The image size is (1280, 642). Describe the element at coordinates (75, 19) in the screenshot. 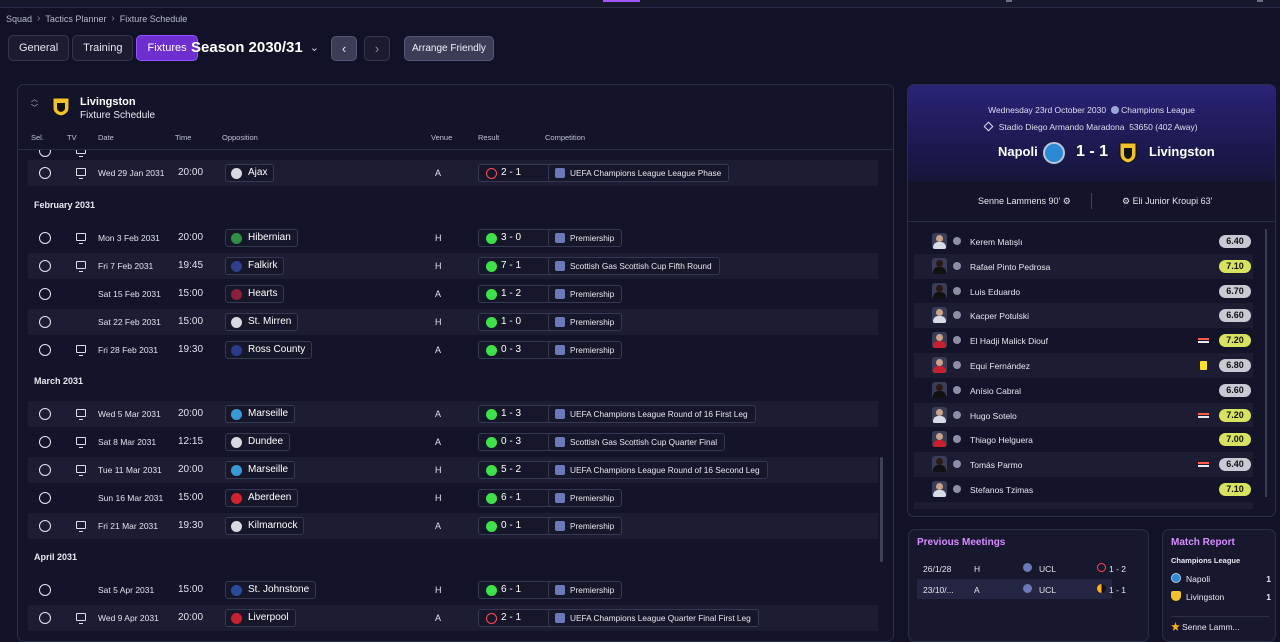

I see `breadcrumb-tactics-planner: Tactics Planner` at that location.